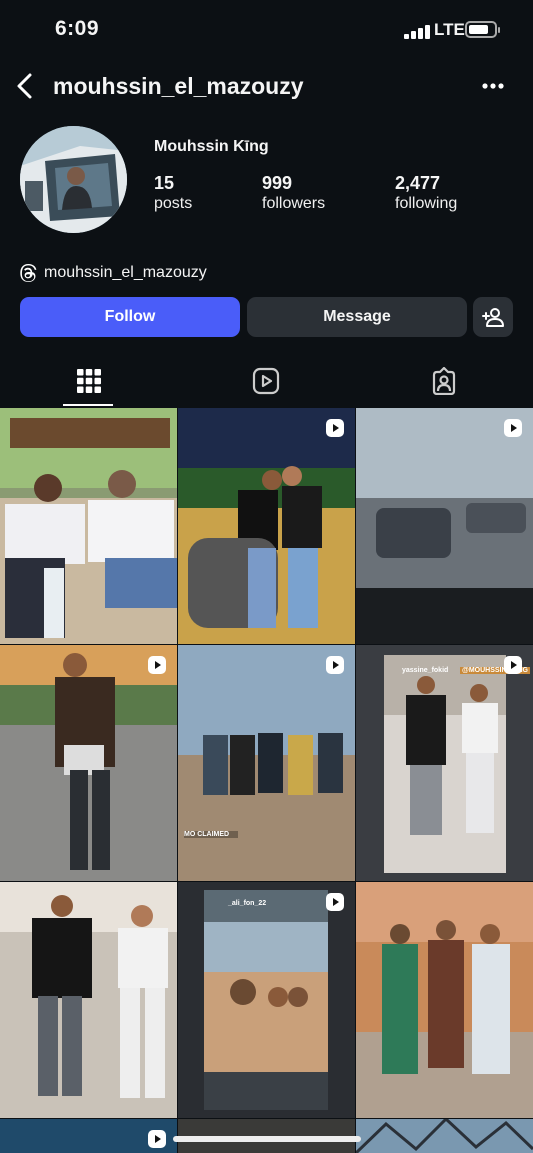  What do you see at coordinates (247, 903) in the screenshot?
I see `story-user-tag: _ali_fon_22` at bounding box center [247, 903].